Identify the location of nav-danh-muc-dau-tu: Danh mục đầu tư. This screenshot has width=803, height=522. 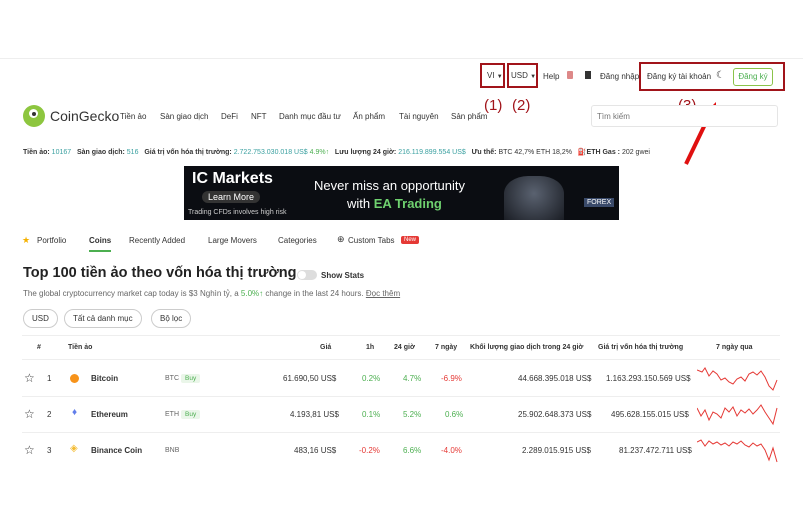
(310, 116).